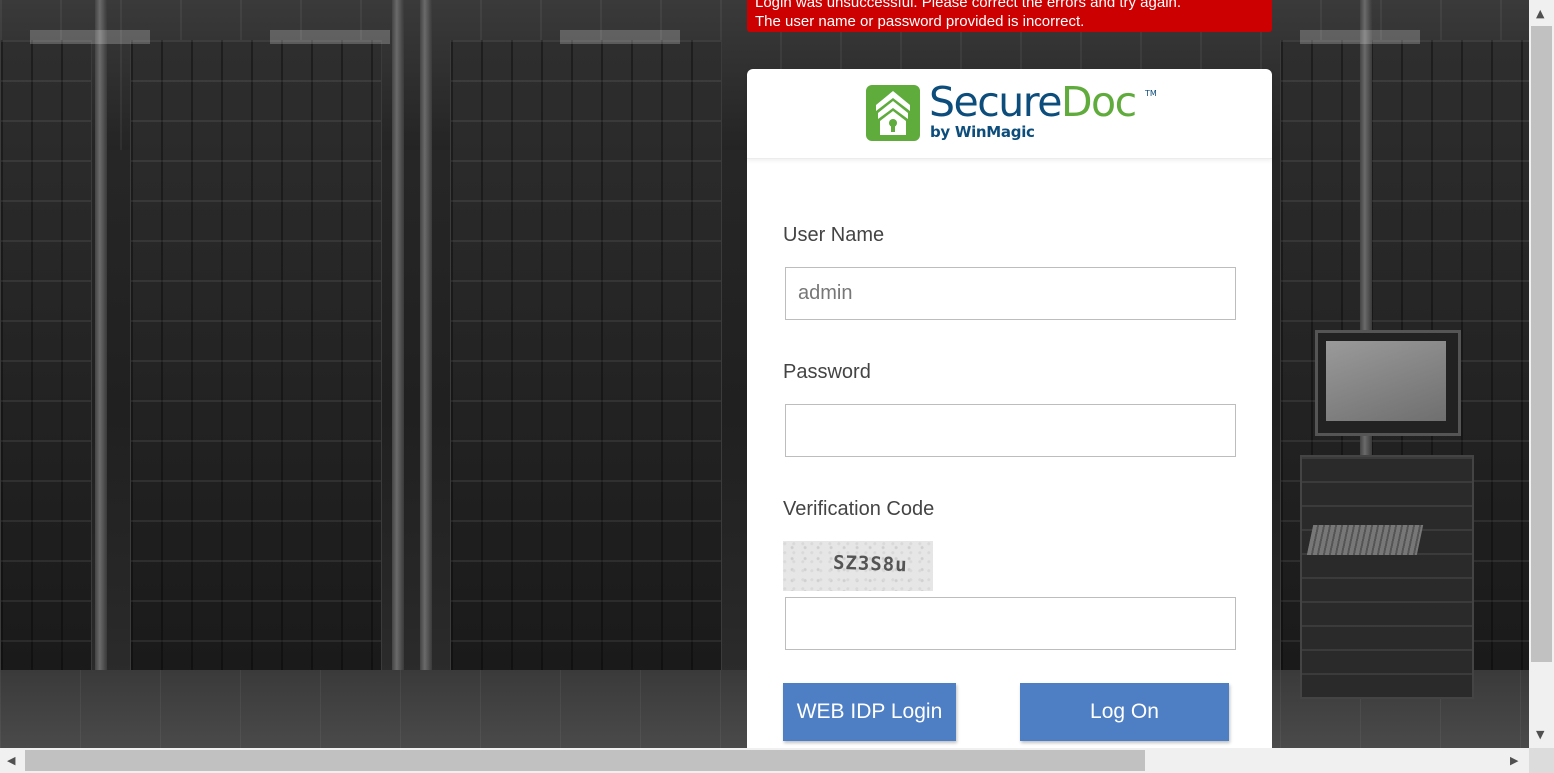 The width and height of the screenshot is (1554, 773). I want to click on securedoc-logo: SecureDoc TM by WinMagic, so click(1016, 112).